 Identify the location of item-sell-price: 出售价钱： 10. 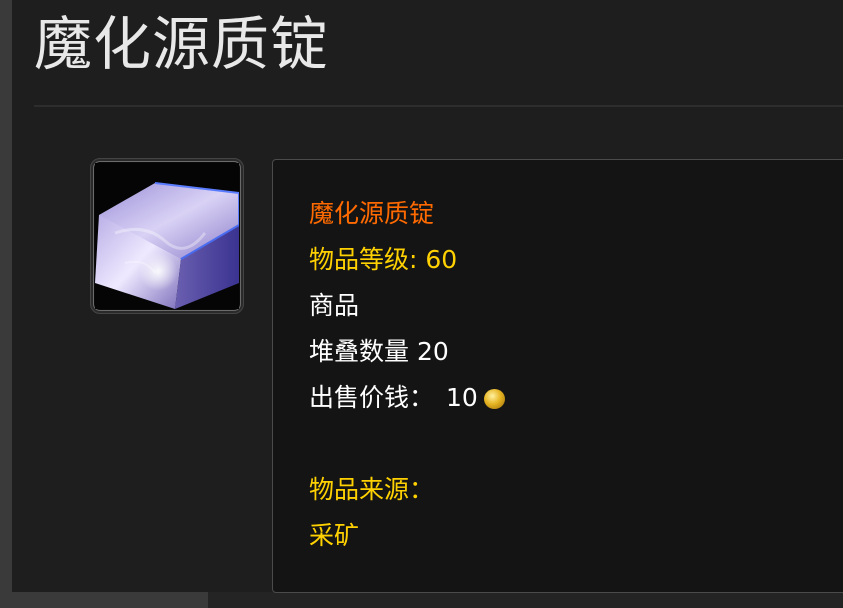
(407, 398).